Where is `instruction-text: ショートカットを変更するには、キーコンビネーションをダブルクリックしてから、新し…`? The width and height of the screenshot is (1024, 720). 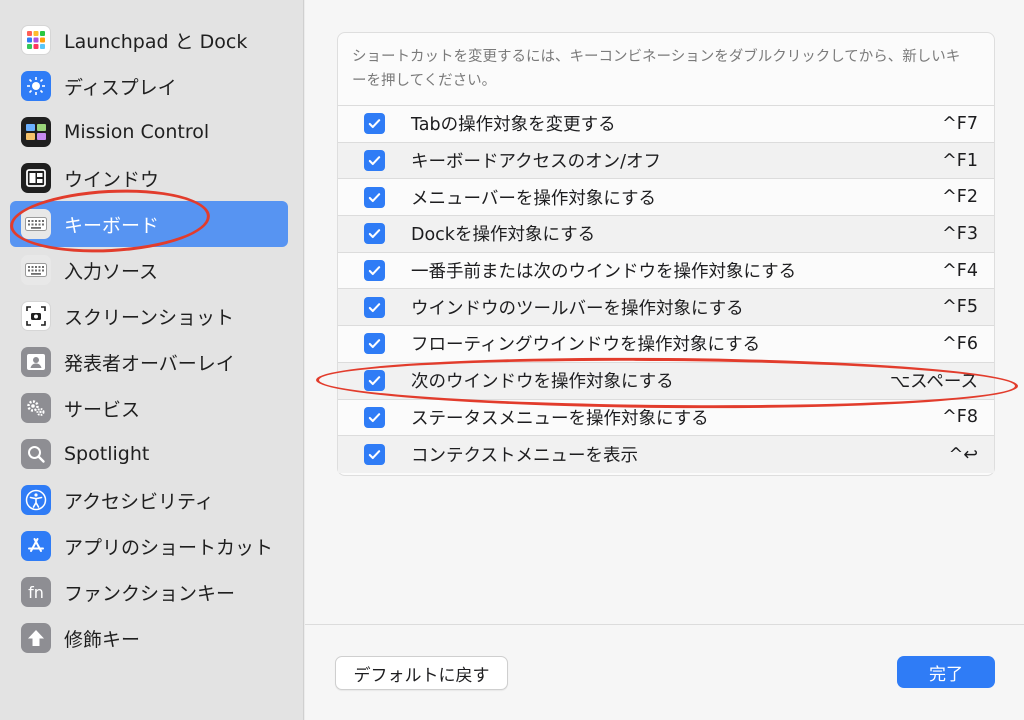
instruction-text: ショートカットを変更するには、キーコンビネーションをダブルクリックしてから、新し… is located at coordinates (656, 69).